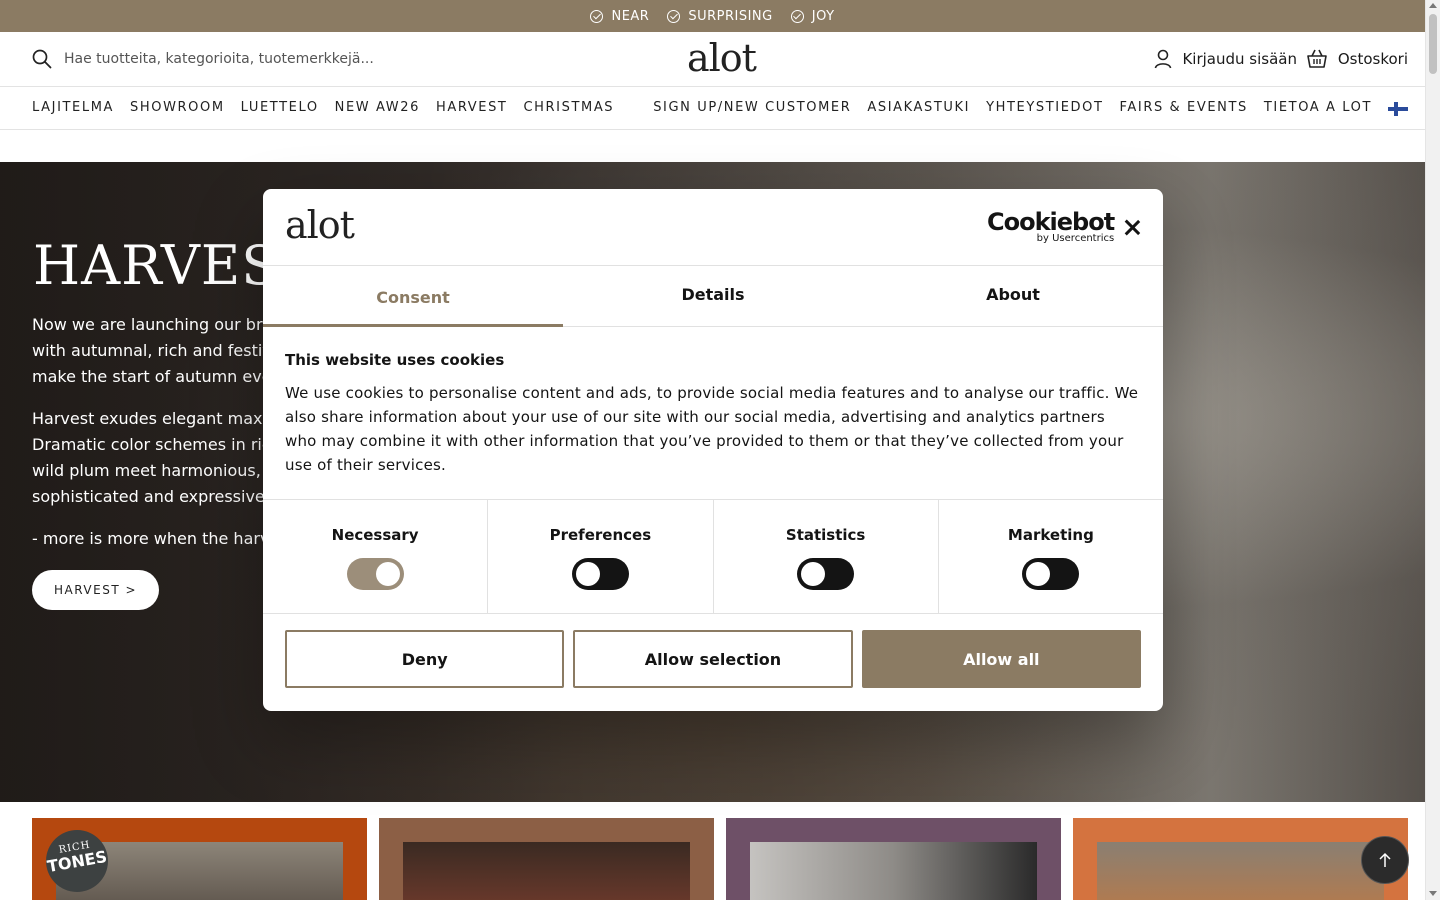  Describe the element at coordinates (713, 227) in the screenshot. I see `dialog-header: alot Cookiebot by Usercentrics` at that location.